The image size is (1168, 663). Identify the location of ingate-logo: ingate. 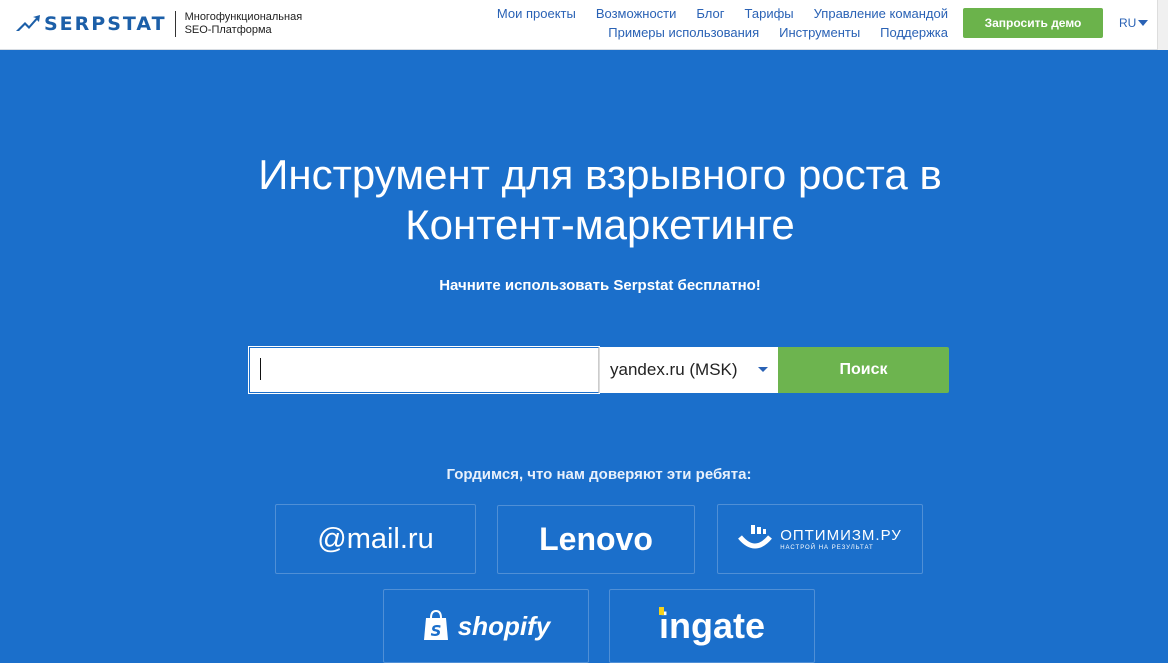
(711, 626).